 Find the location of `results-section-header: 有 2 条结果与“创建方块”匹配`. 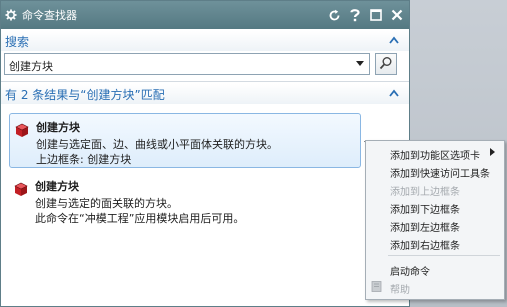

results-section-header: 有 2 条结果与“创建方块”匹配 is located at coordinates (205, 94).